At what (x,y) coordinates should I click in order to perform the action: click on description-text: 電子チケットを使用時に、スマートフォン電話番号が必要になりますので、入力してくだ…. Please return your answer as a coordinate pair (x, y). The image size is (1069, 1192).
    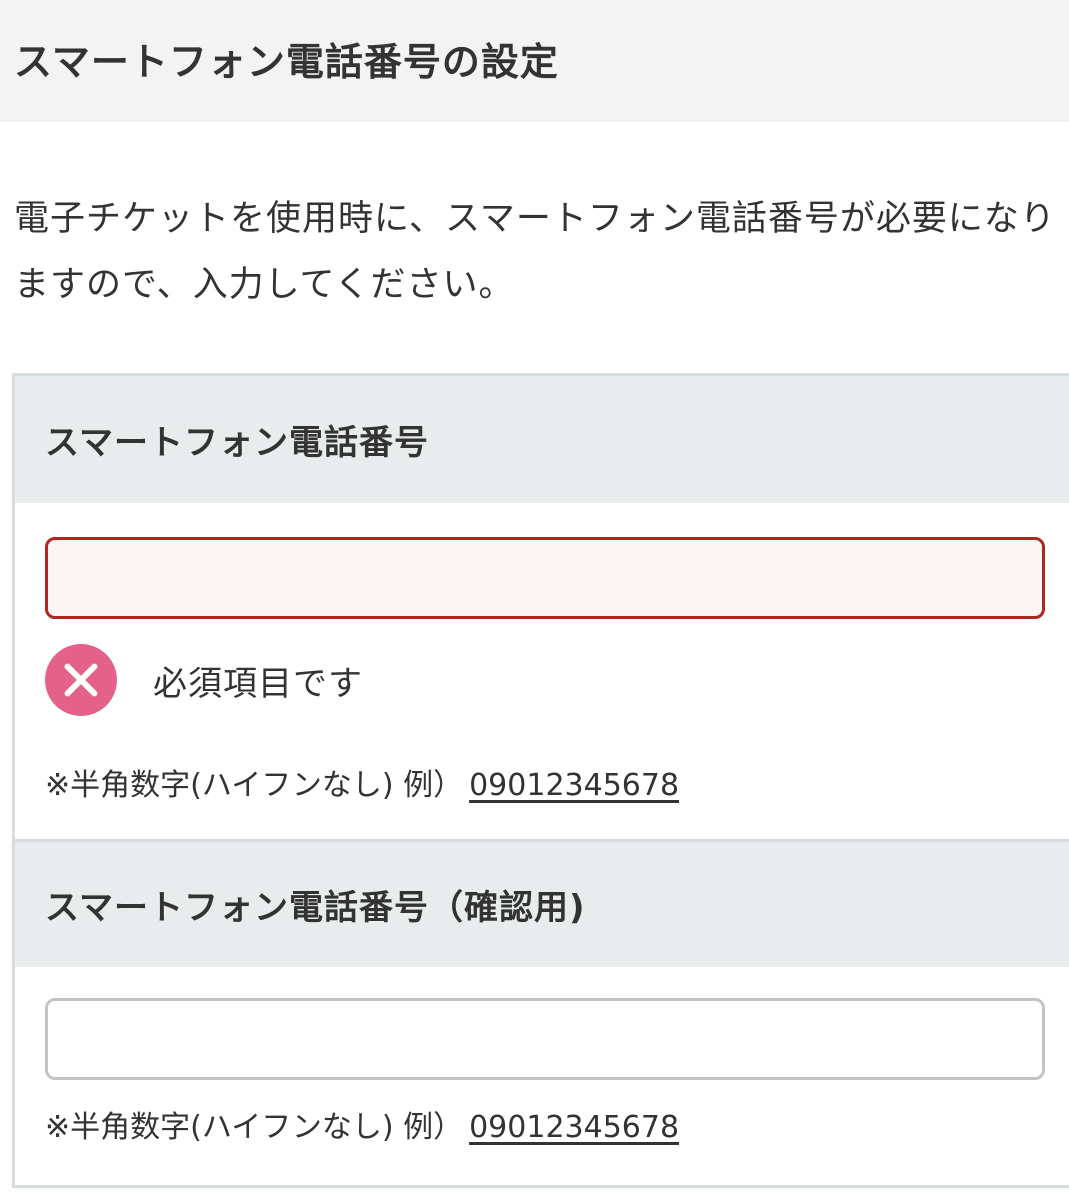
    Looking at the image, I should click on (535, 252).